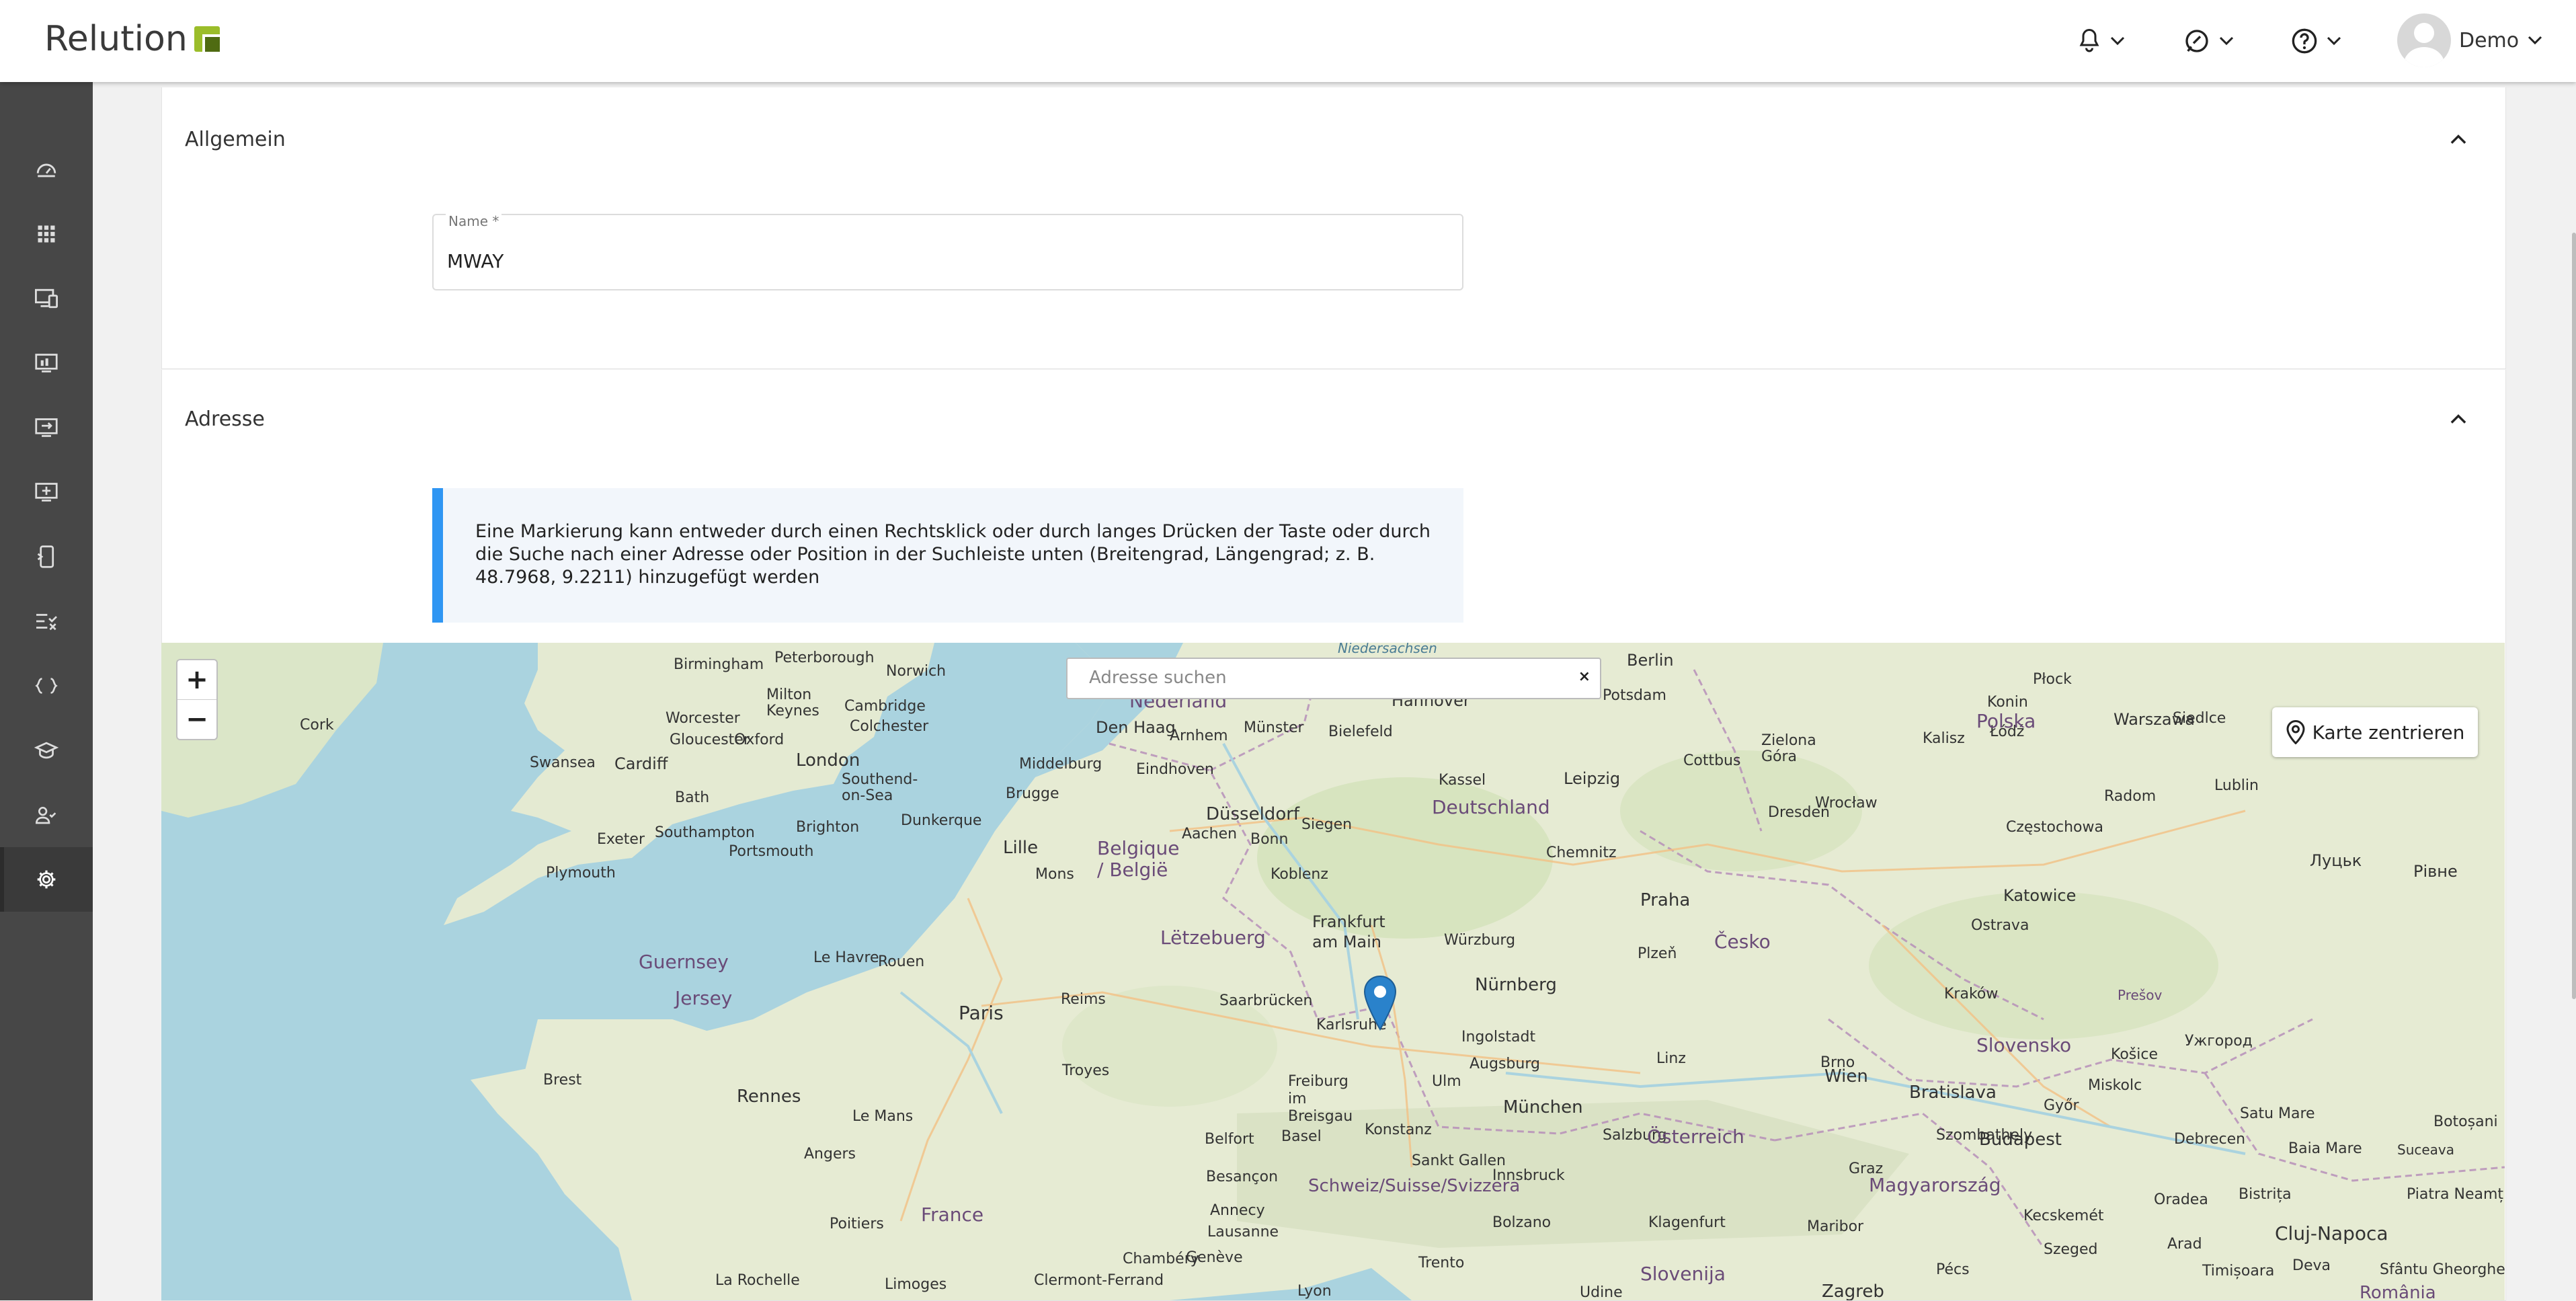  What do you see at coordinates (1414, 1186) in the screenshot?
I see `map-country-label: Schweiz/Suisse/Svizzera` at bounding box center [1414, 1186].